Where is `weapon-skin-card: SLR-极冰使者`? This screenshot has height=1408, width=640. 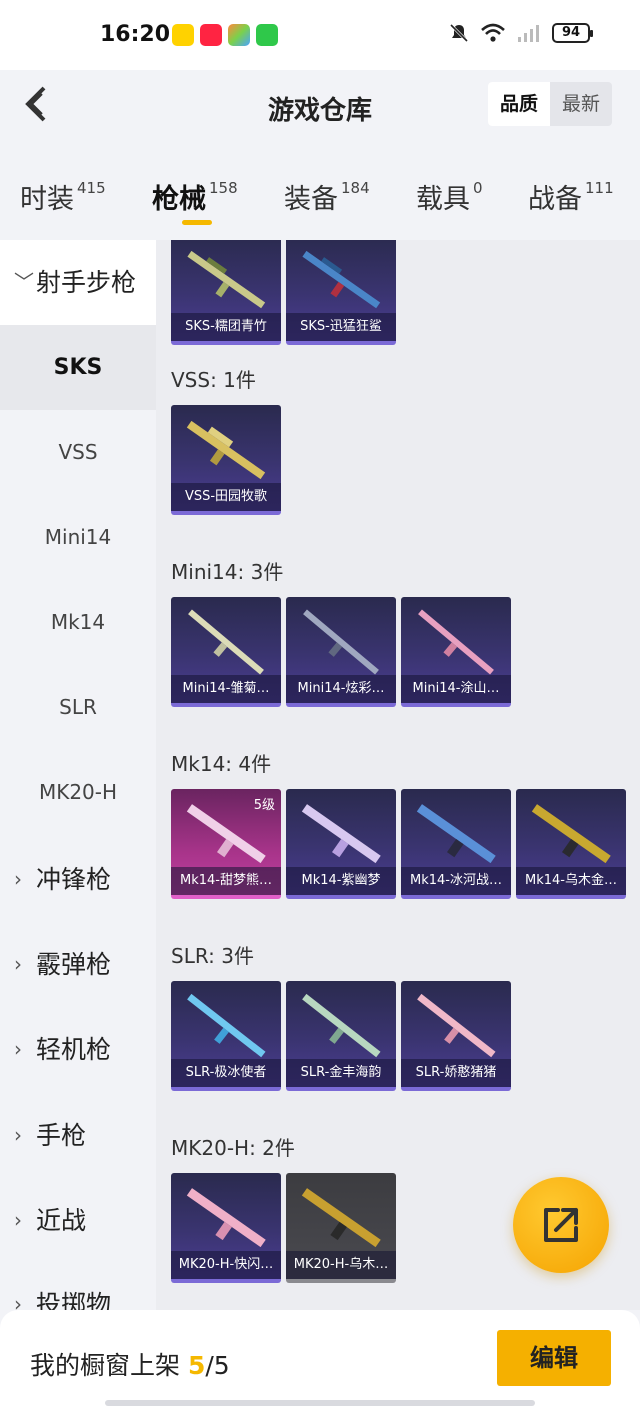 weapon-skin-card: SLR-极冰使者 is located at coordinates (226, 1036).